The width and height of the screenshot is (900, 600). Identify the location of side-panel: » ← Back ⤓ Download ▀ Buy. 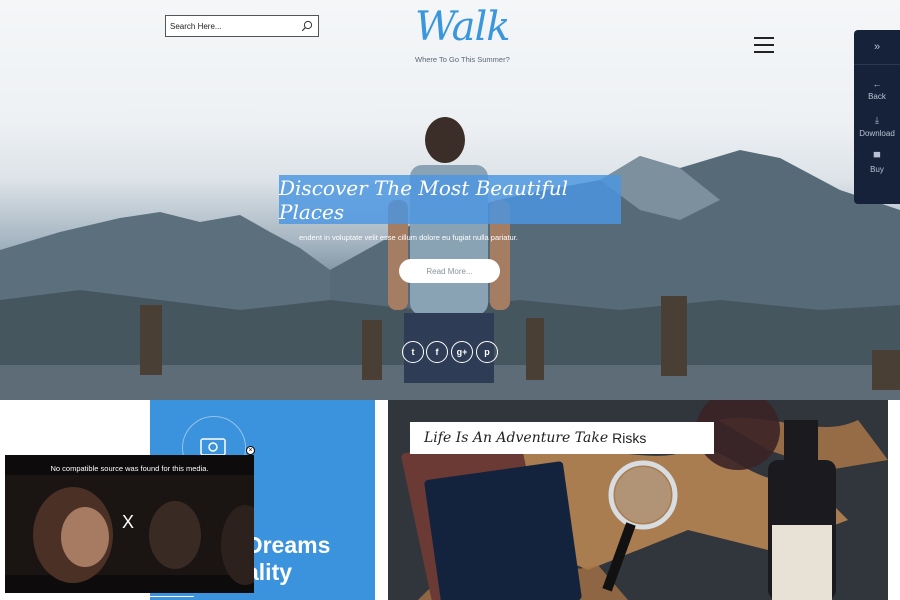
(877, 117).